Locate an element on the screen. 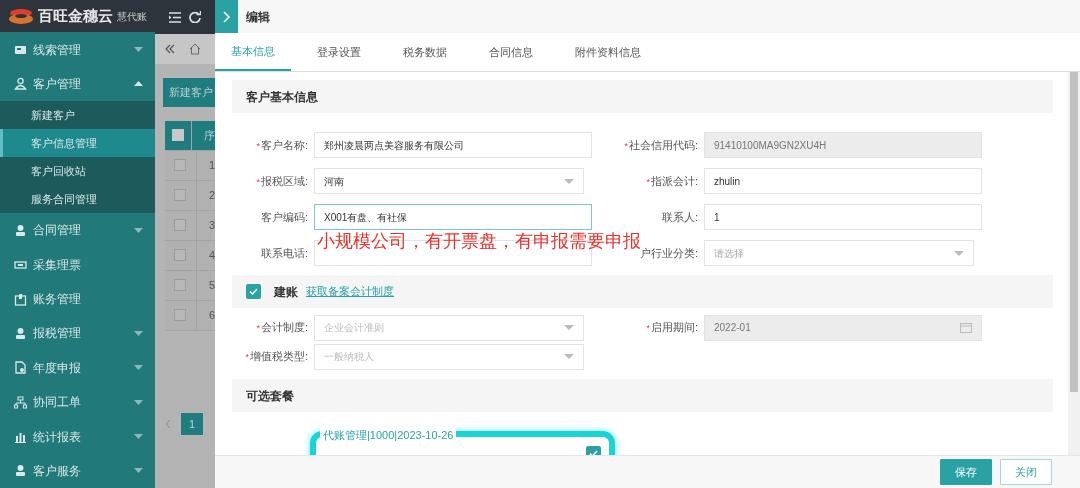 The image size is (1080, 488). sidebar-item: 客户管理 is located at coordinates (77, 84).